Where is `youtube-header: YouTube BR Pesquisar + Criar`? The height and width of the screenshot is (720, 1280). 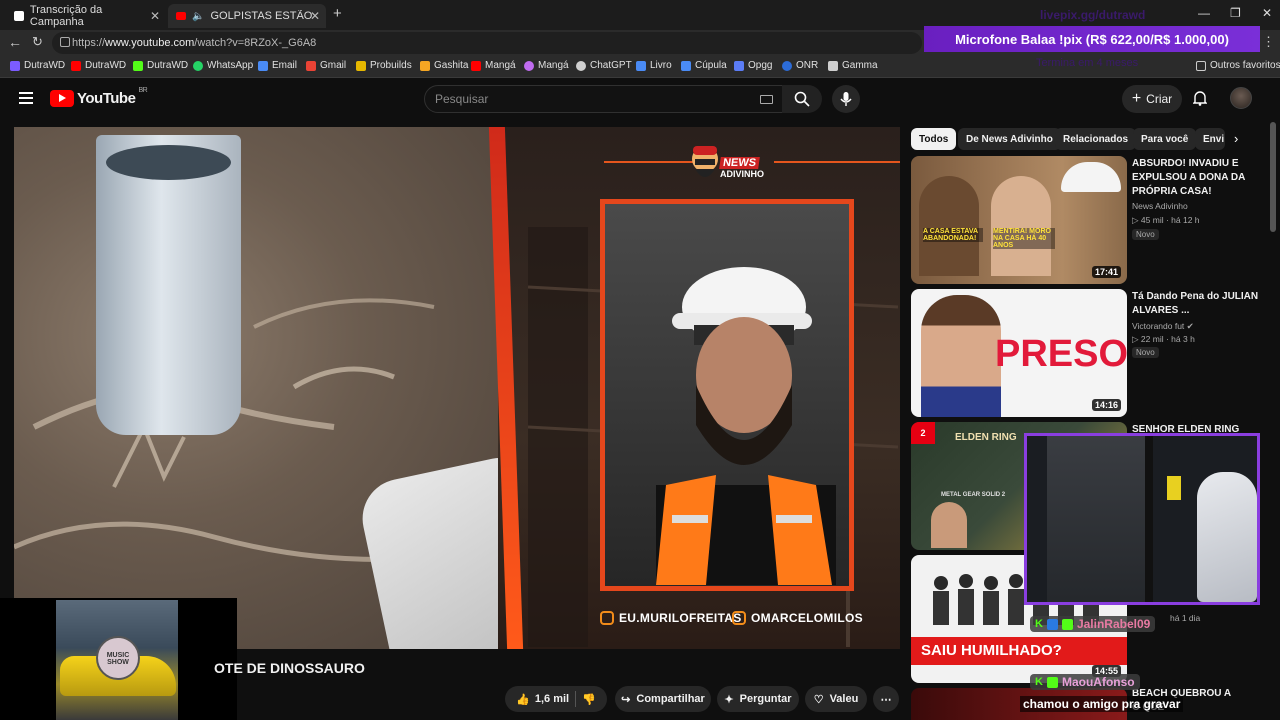
youtube-header: YouTube BR Pesquisar + Criar is located at coordinates (640, 100).